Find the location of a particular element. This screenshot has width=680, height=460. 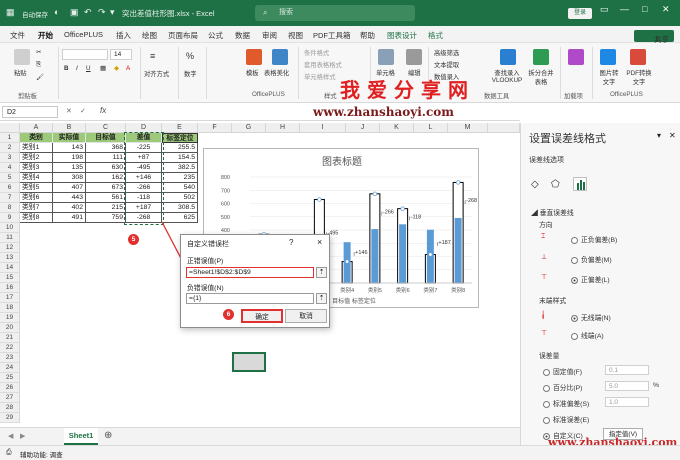

prev-sheet-icon: ◀ is located at coordinates (10, 436).